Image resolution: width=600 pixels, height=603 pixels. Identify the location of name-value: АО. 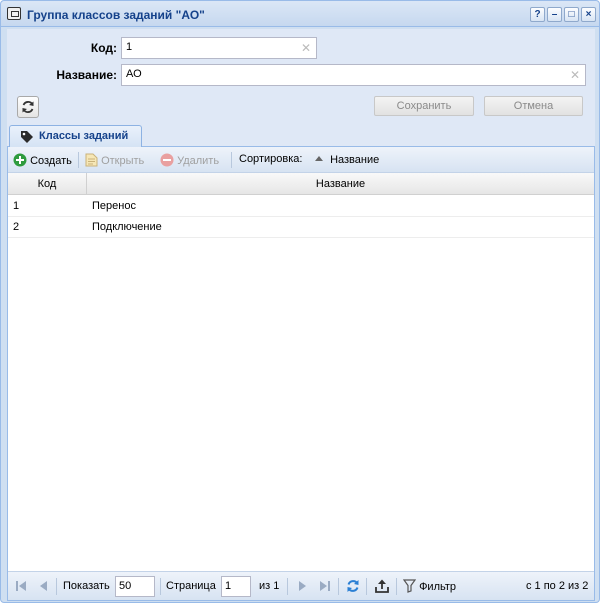
(134, 74).